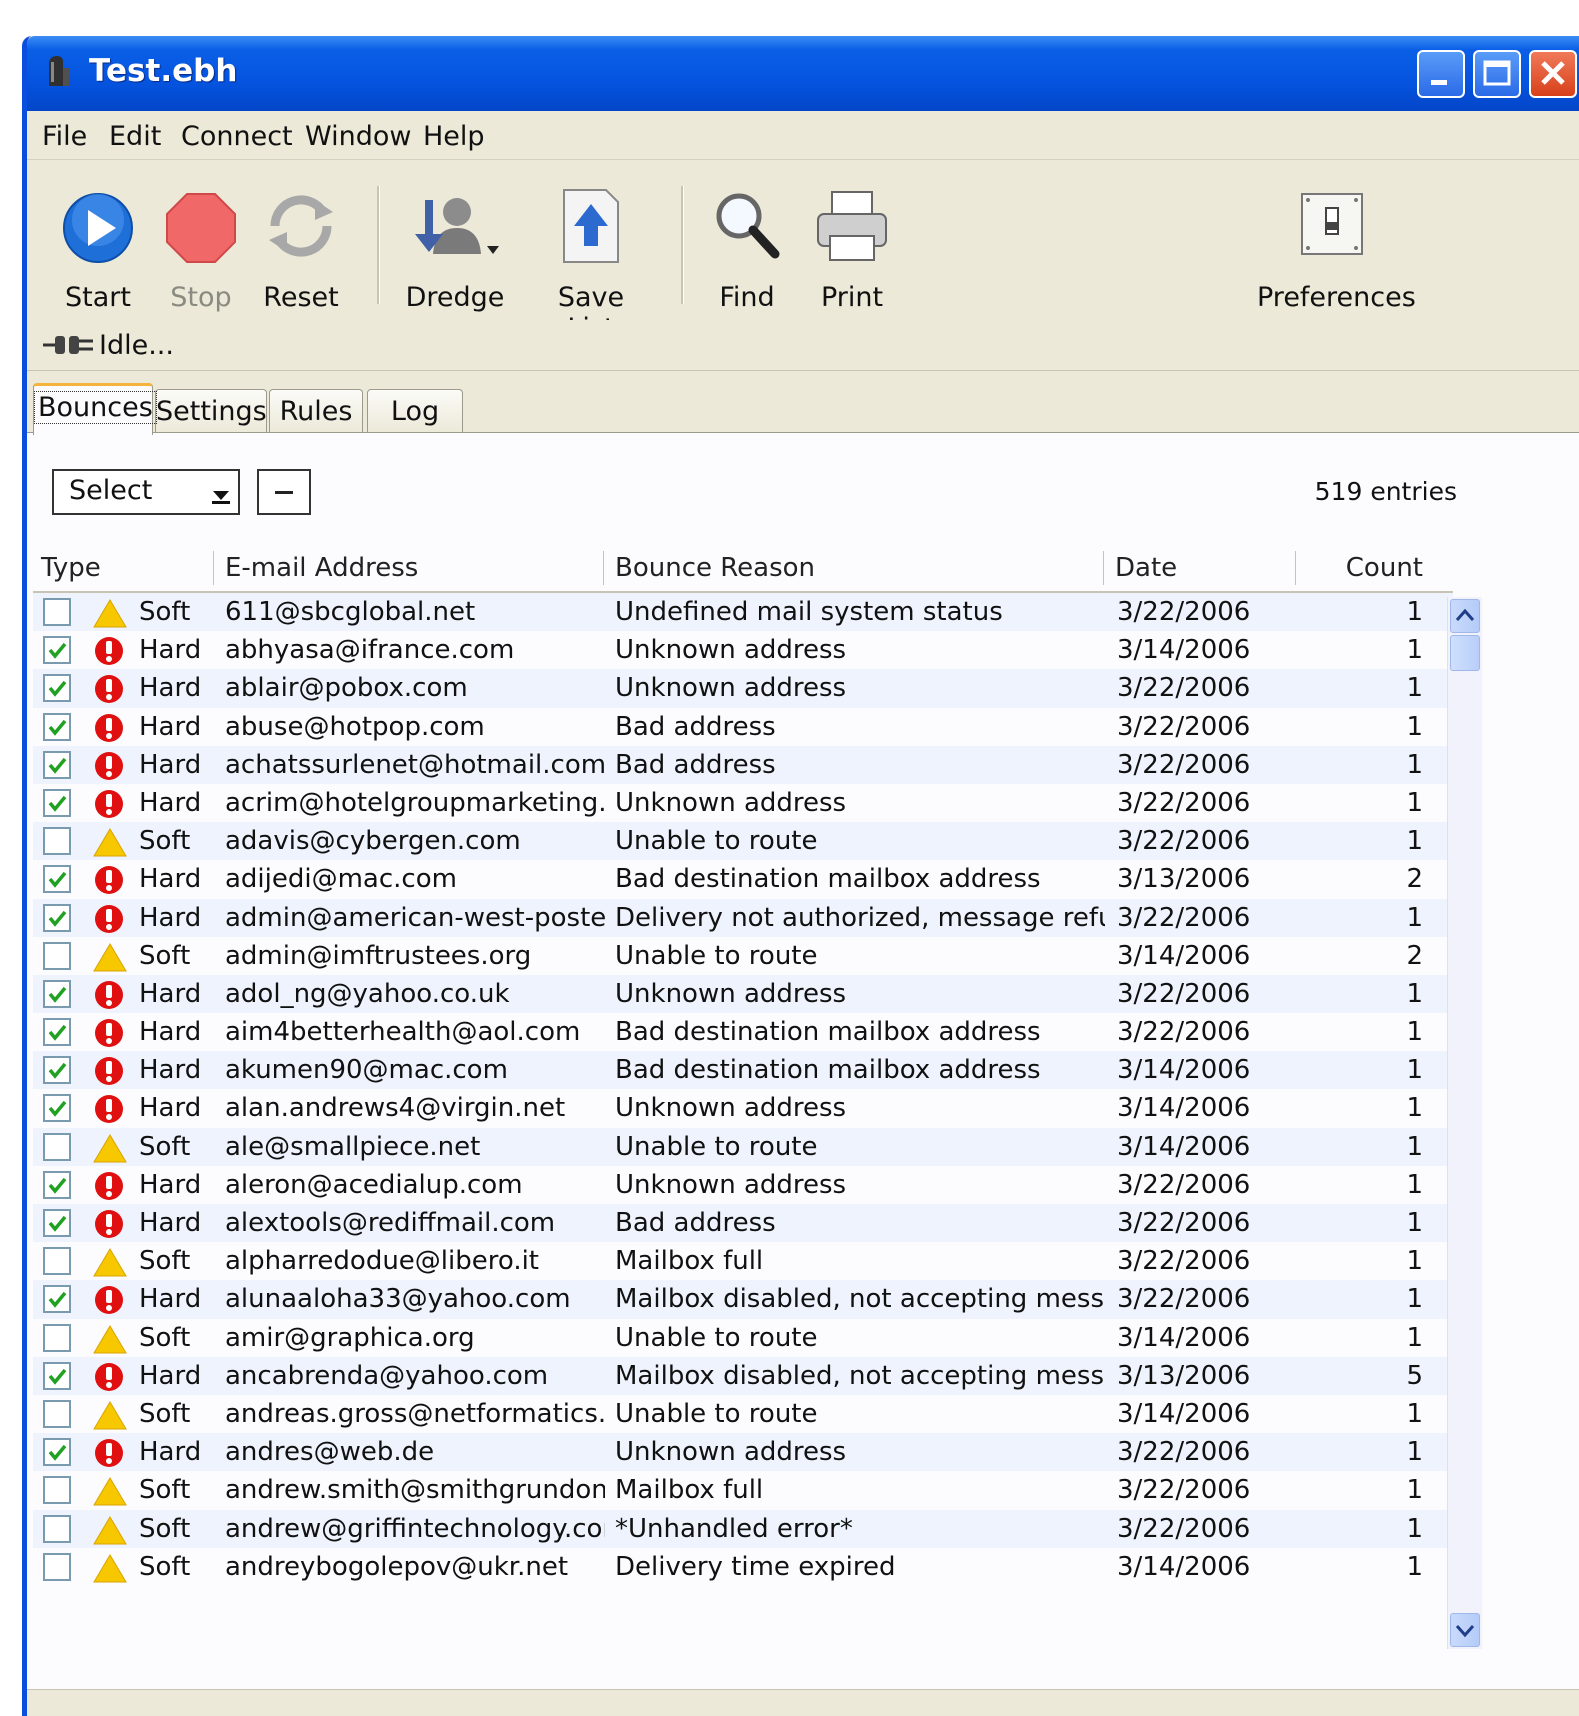 Image resolution: width=1579 pixels, height=1716 pixels. Describe the element at coordinates (747, 242) in the screenshot. I see `find-button: Find` at that location.